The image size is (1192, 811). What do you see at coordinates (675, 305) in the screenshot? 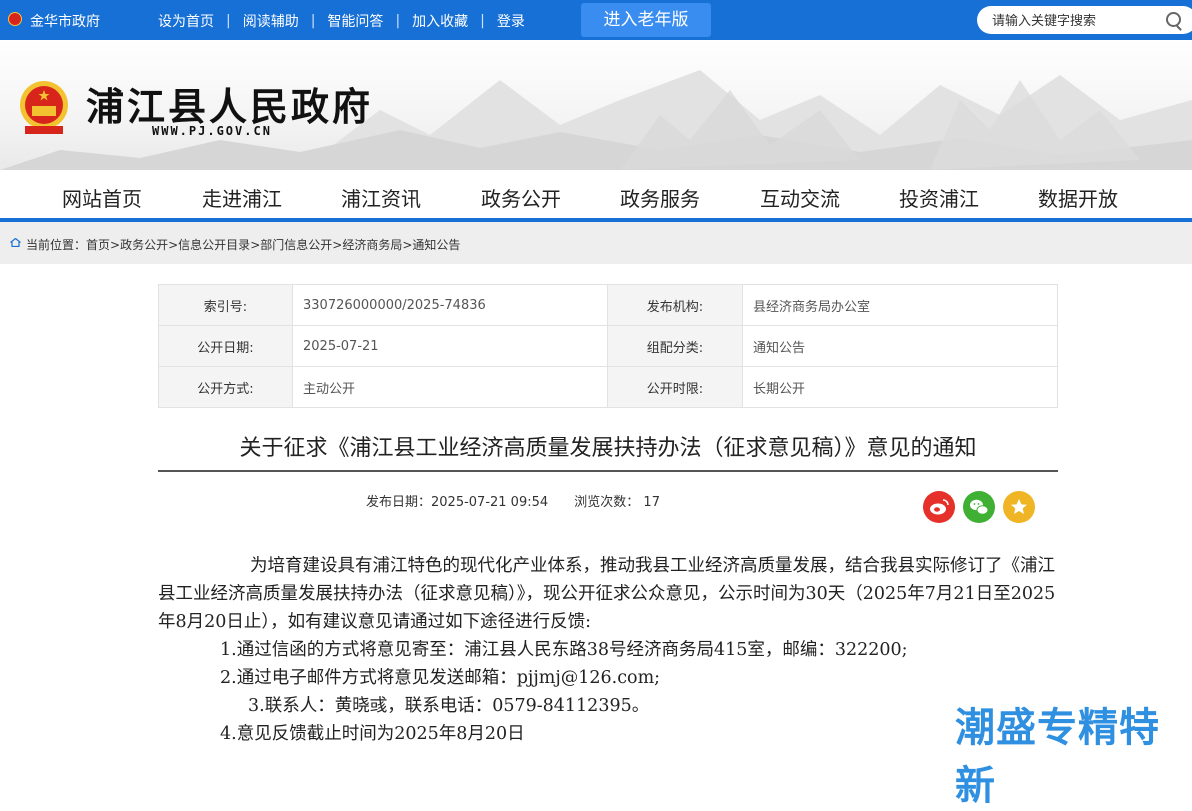
I see `meta-label: 发布机构:` at bounding box center [675, 305].